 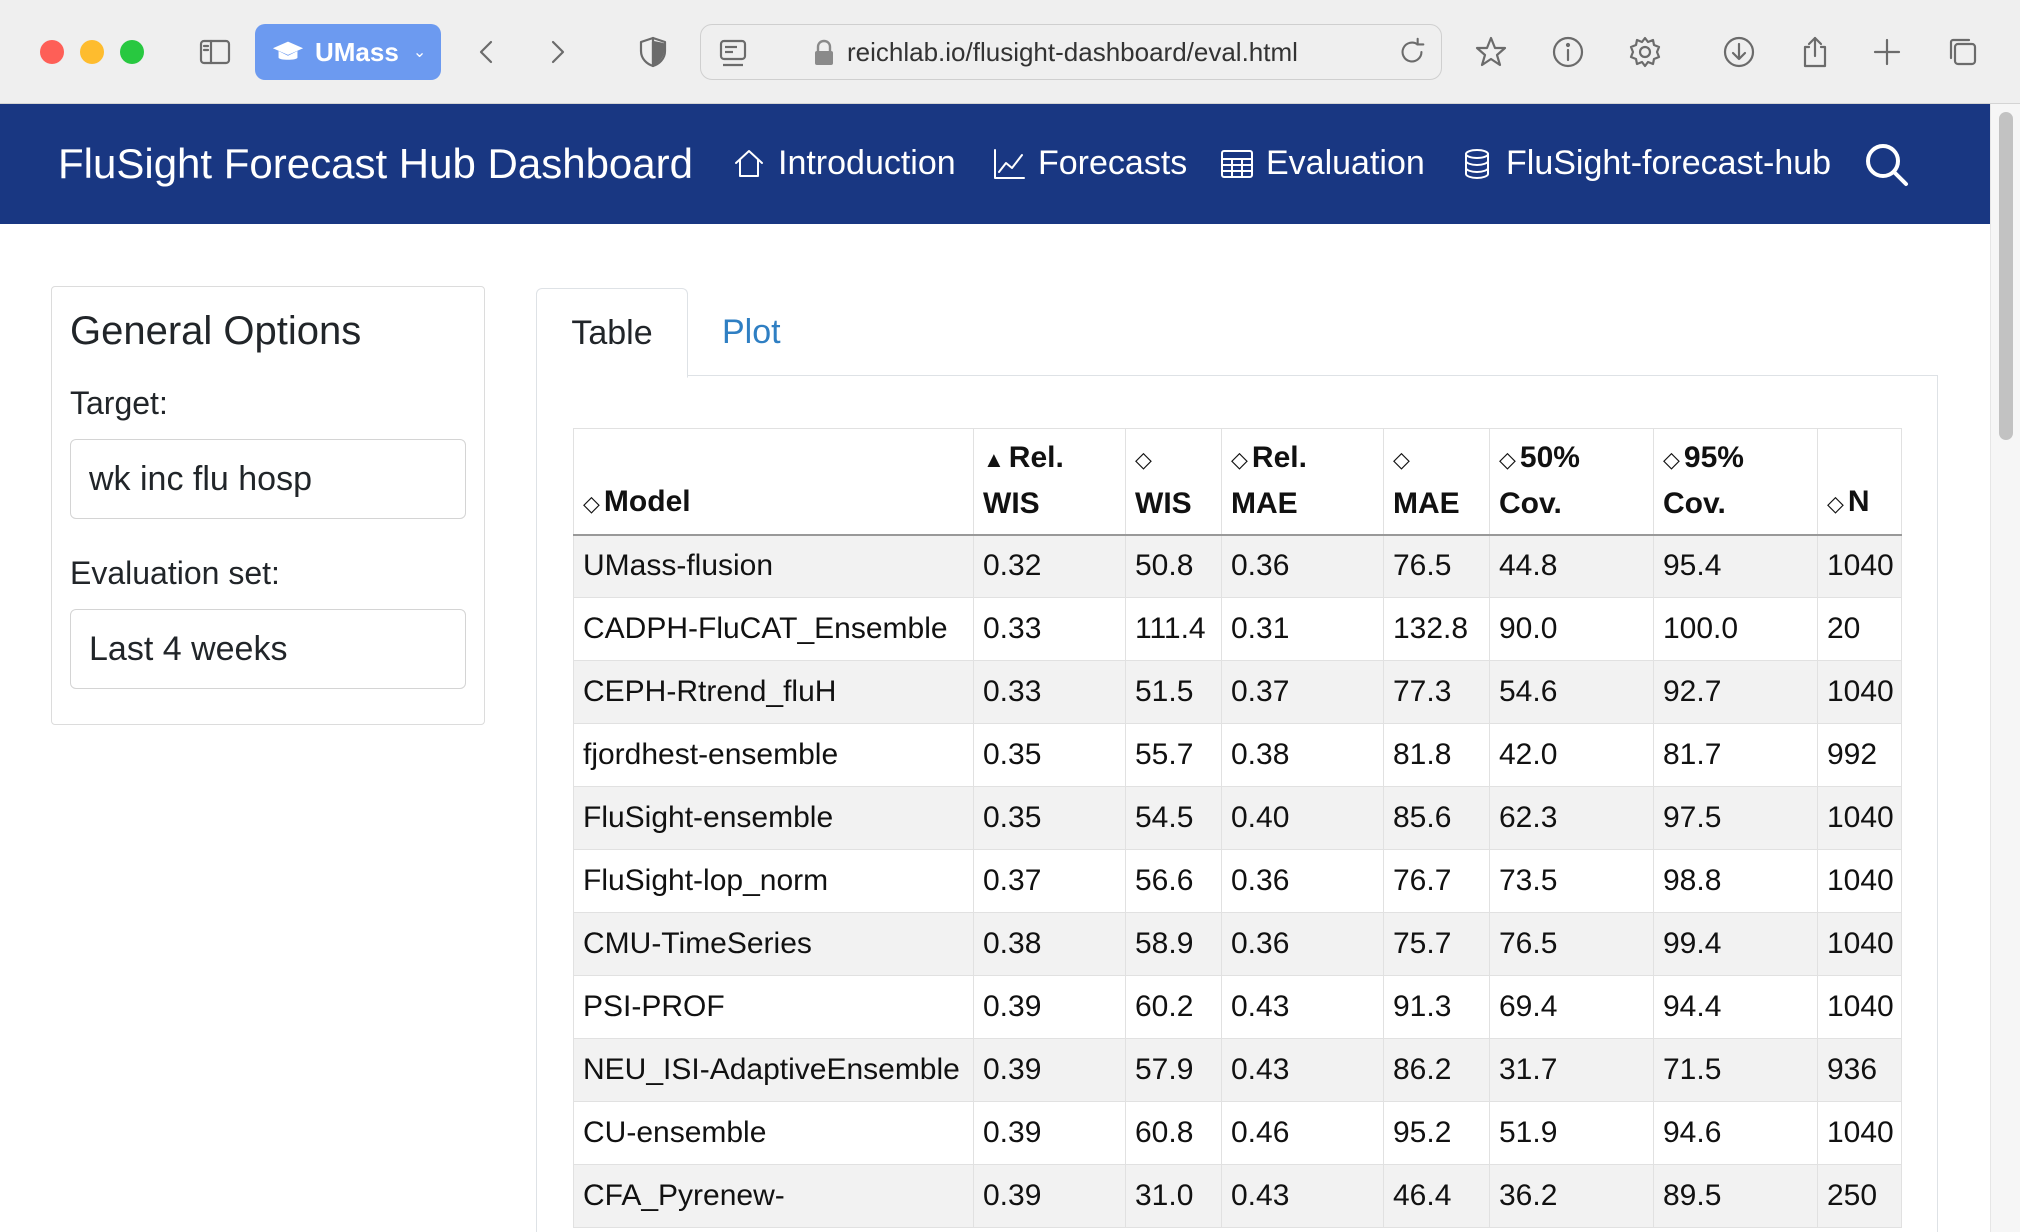 I want to click on search-icon, so click(x=1887, y=165).